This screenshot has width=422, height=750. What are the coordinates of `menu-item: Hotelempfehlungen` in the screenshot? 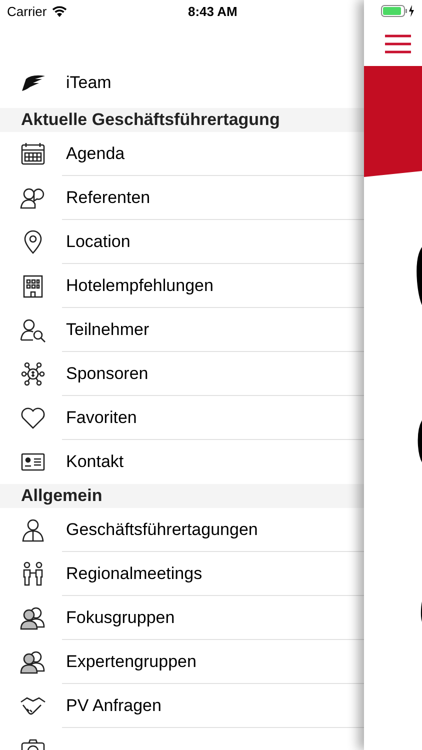 It's located at (140, 286).